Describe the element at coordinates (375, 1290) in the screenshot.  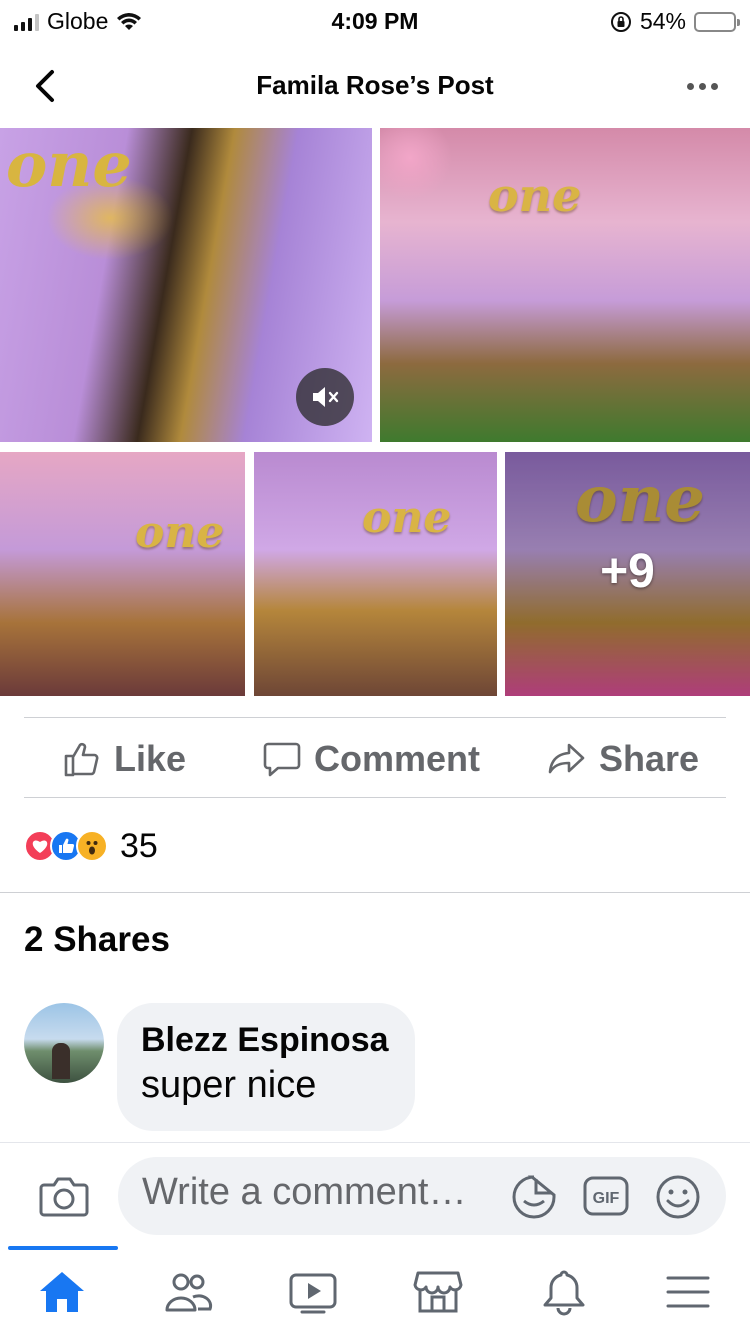
I see `bottom-nav` at that location.